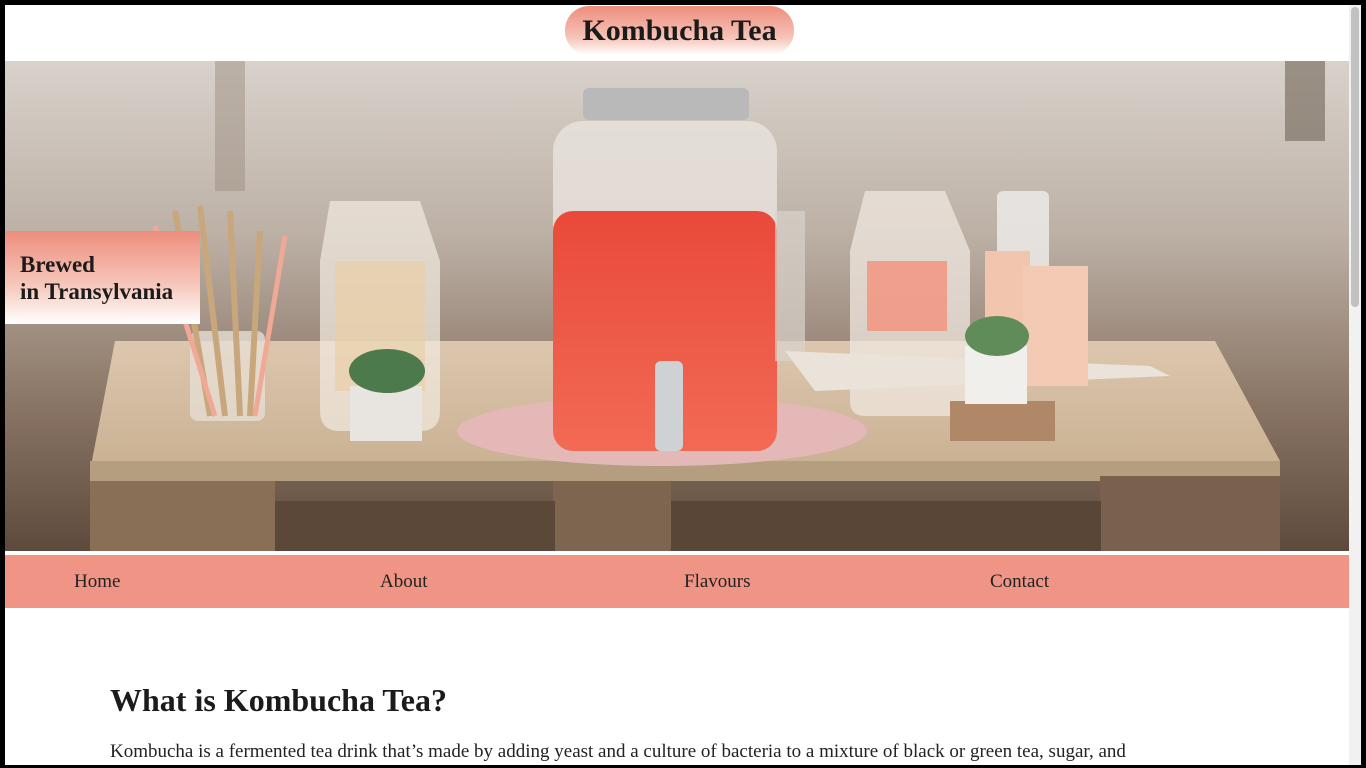  Describe the element at coordinates (97, 581) in the screenshot. I see `nav-item-home: Home` at that location.